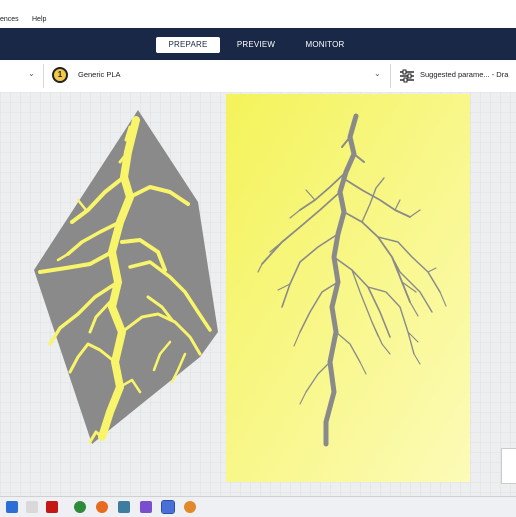 The width and height of the screenshot is (516, 517). What do you see at coordinates (377, 73) in the screenshot?
I see `material-chevron-down-icon: ⌄` at bounding box center [377, 73].